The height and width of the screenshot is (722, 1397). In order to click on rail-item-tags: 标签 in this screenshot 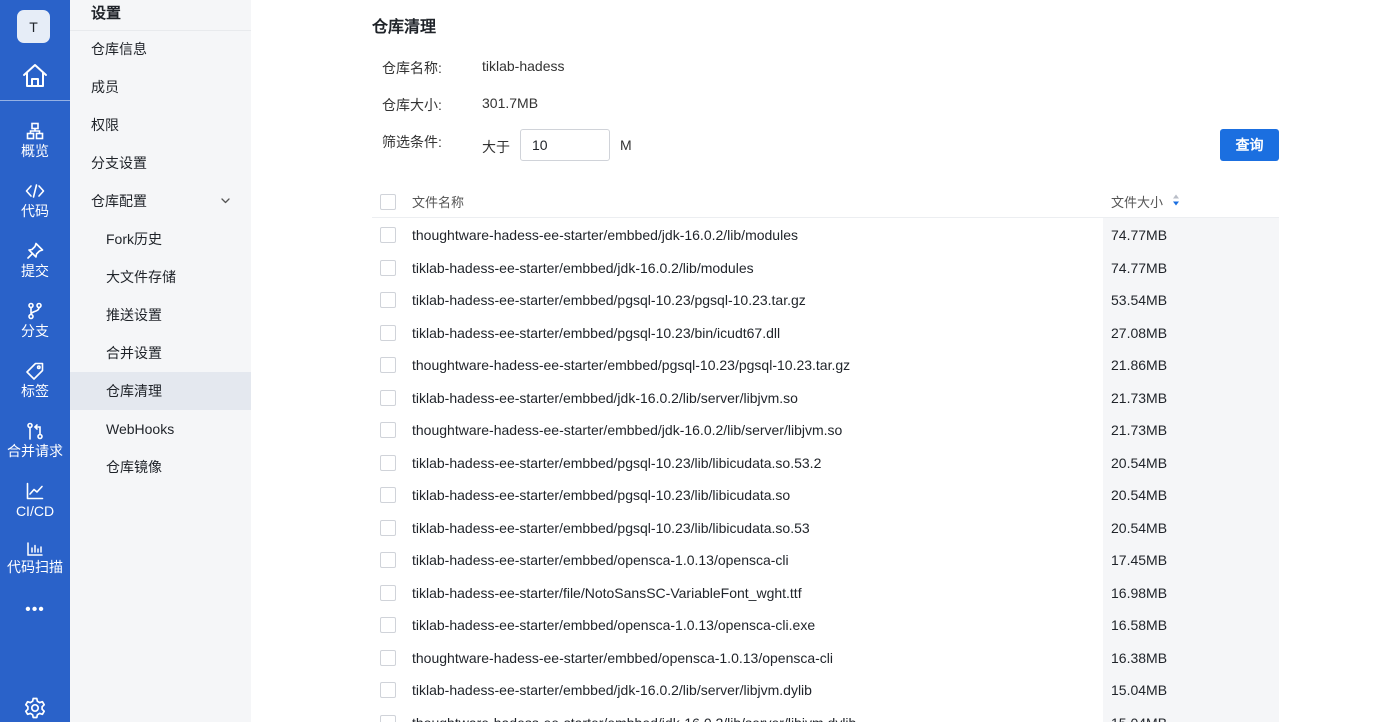, I will do `click(35, 386)`.